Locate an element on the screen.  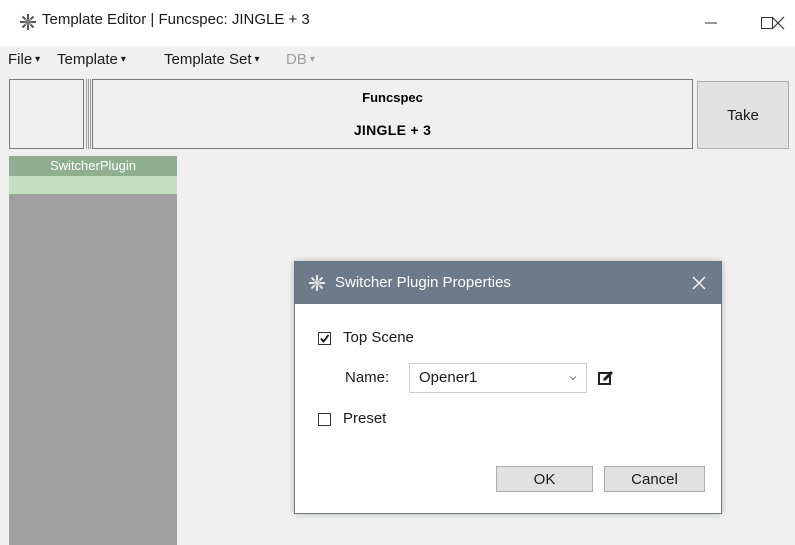
header-value: JINGLE + 3 is located at coordinates (392, 130).